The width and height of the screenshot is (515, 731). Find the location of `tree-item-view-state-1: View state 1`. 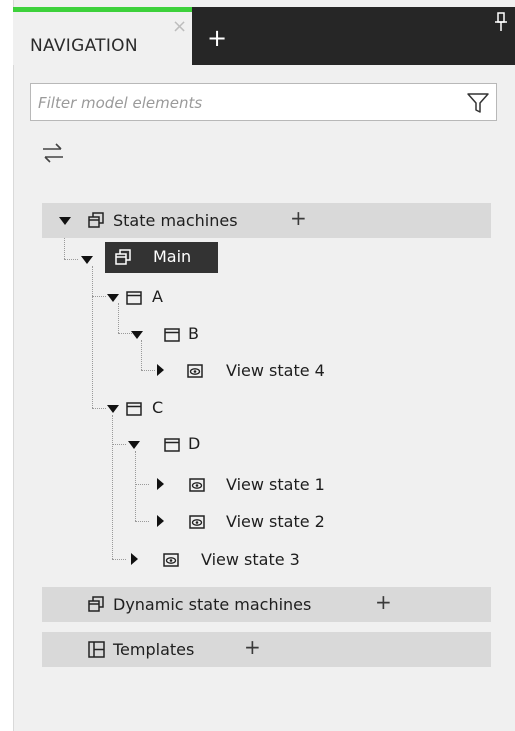

tree-item-view-state-1: View state 1 is located at coordinates (269, 486).